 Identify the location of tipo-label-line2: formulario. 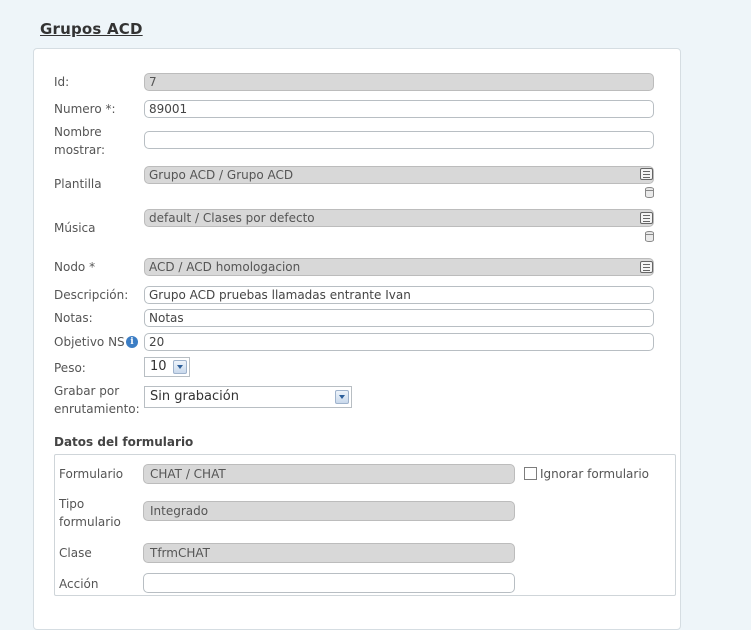
(90, 522).